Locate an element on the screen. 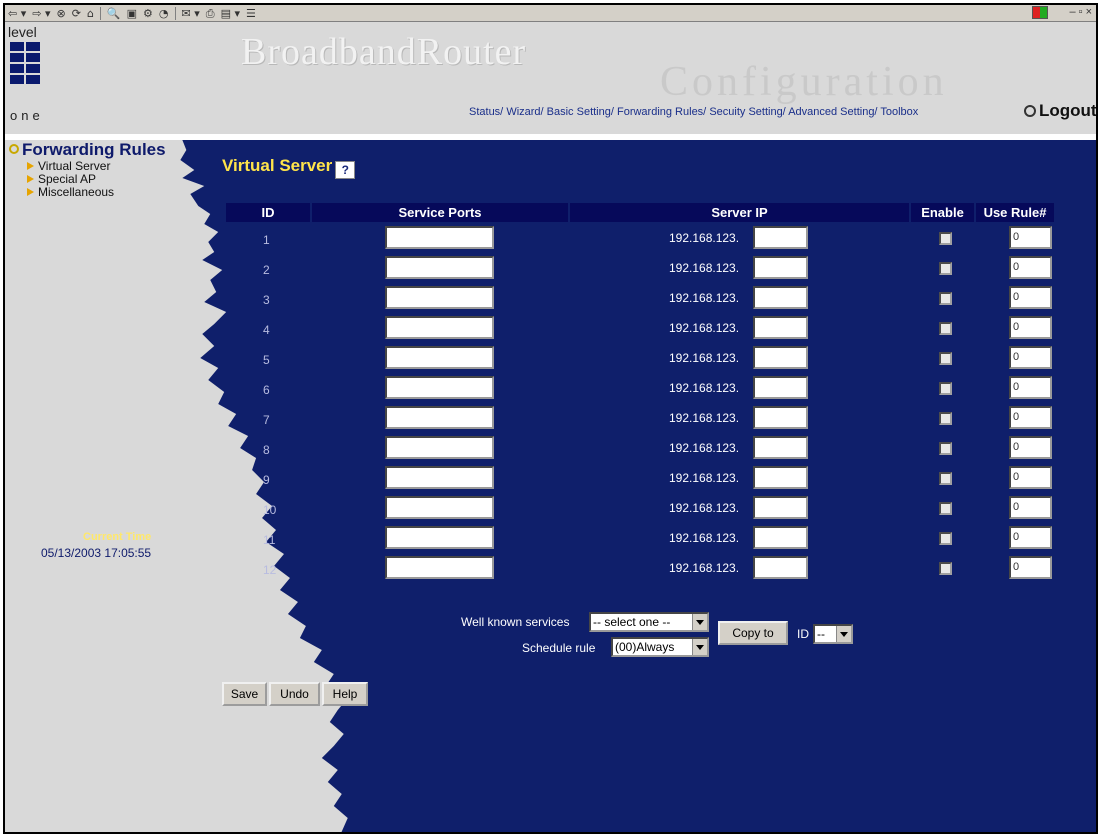  id-label: ID is located at coordinates (803, 634).